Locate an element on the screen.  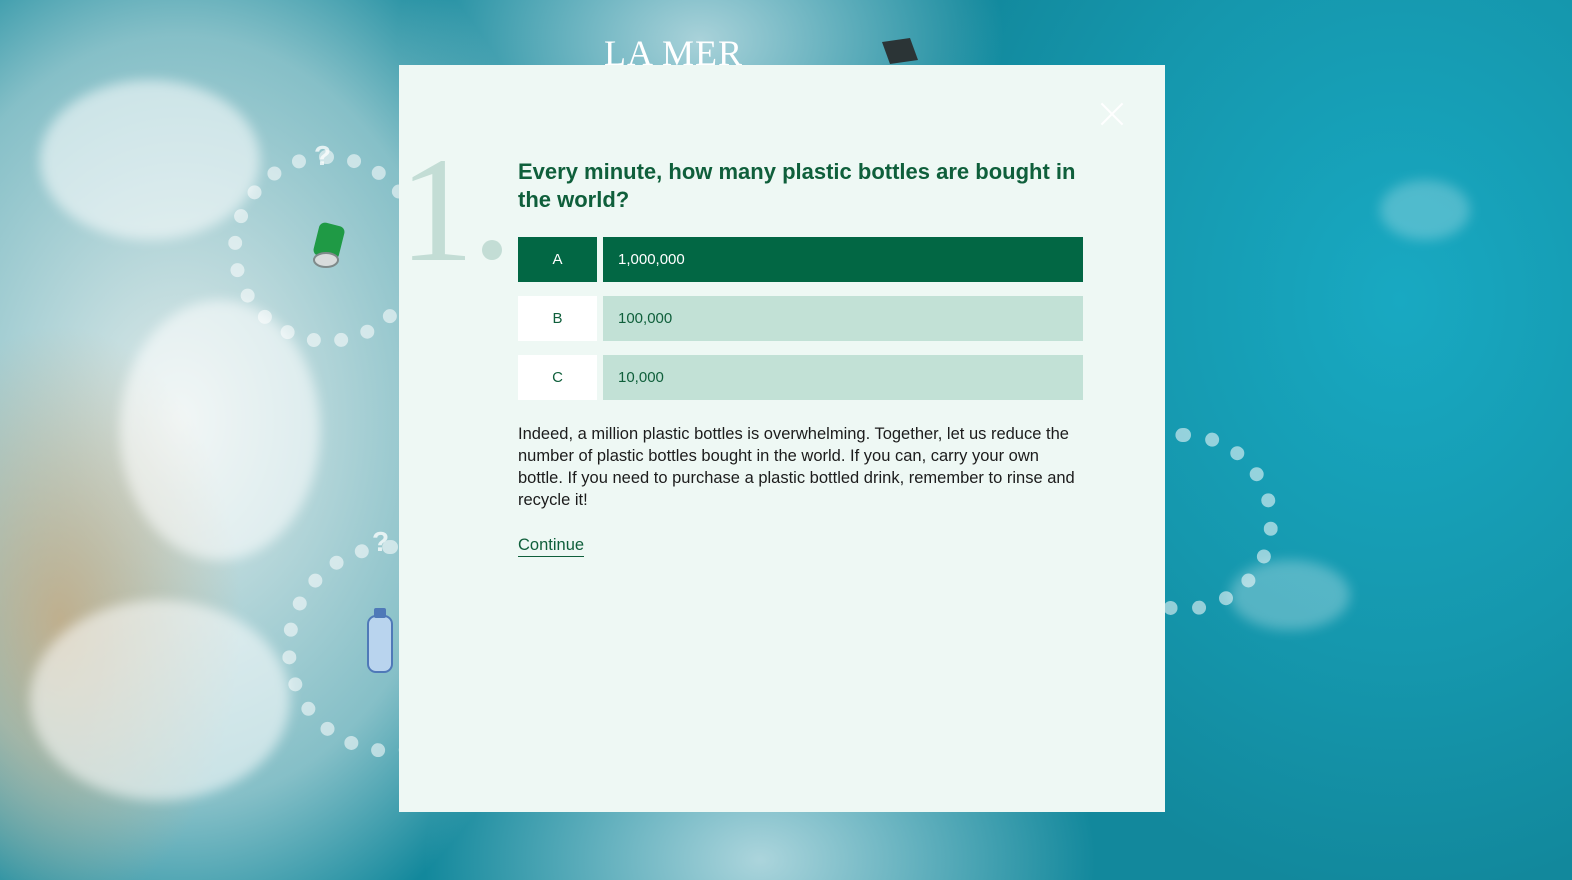
answer-option-b: B 100,000 is located at coordinates (800, 318).